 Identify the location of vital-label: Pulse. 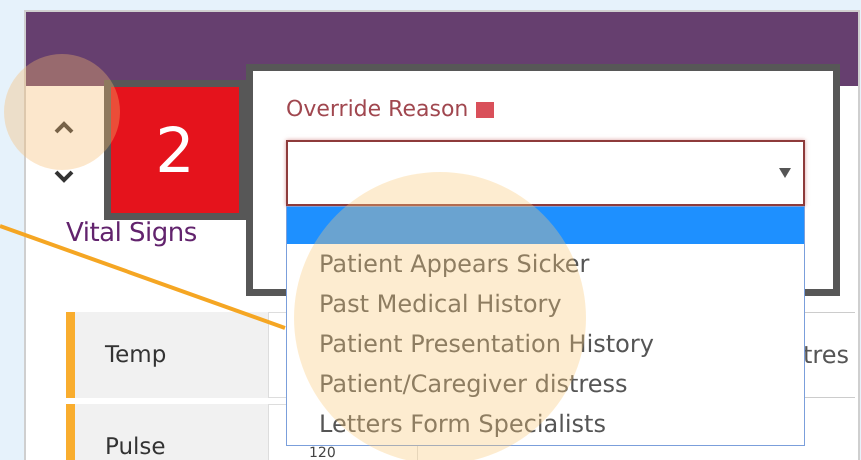
(171, 432).